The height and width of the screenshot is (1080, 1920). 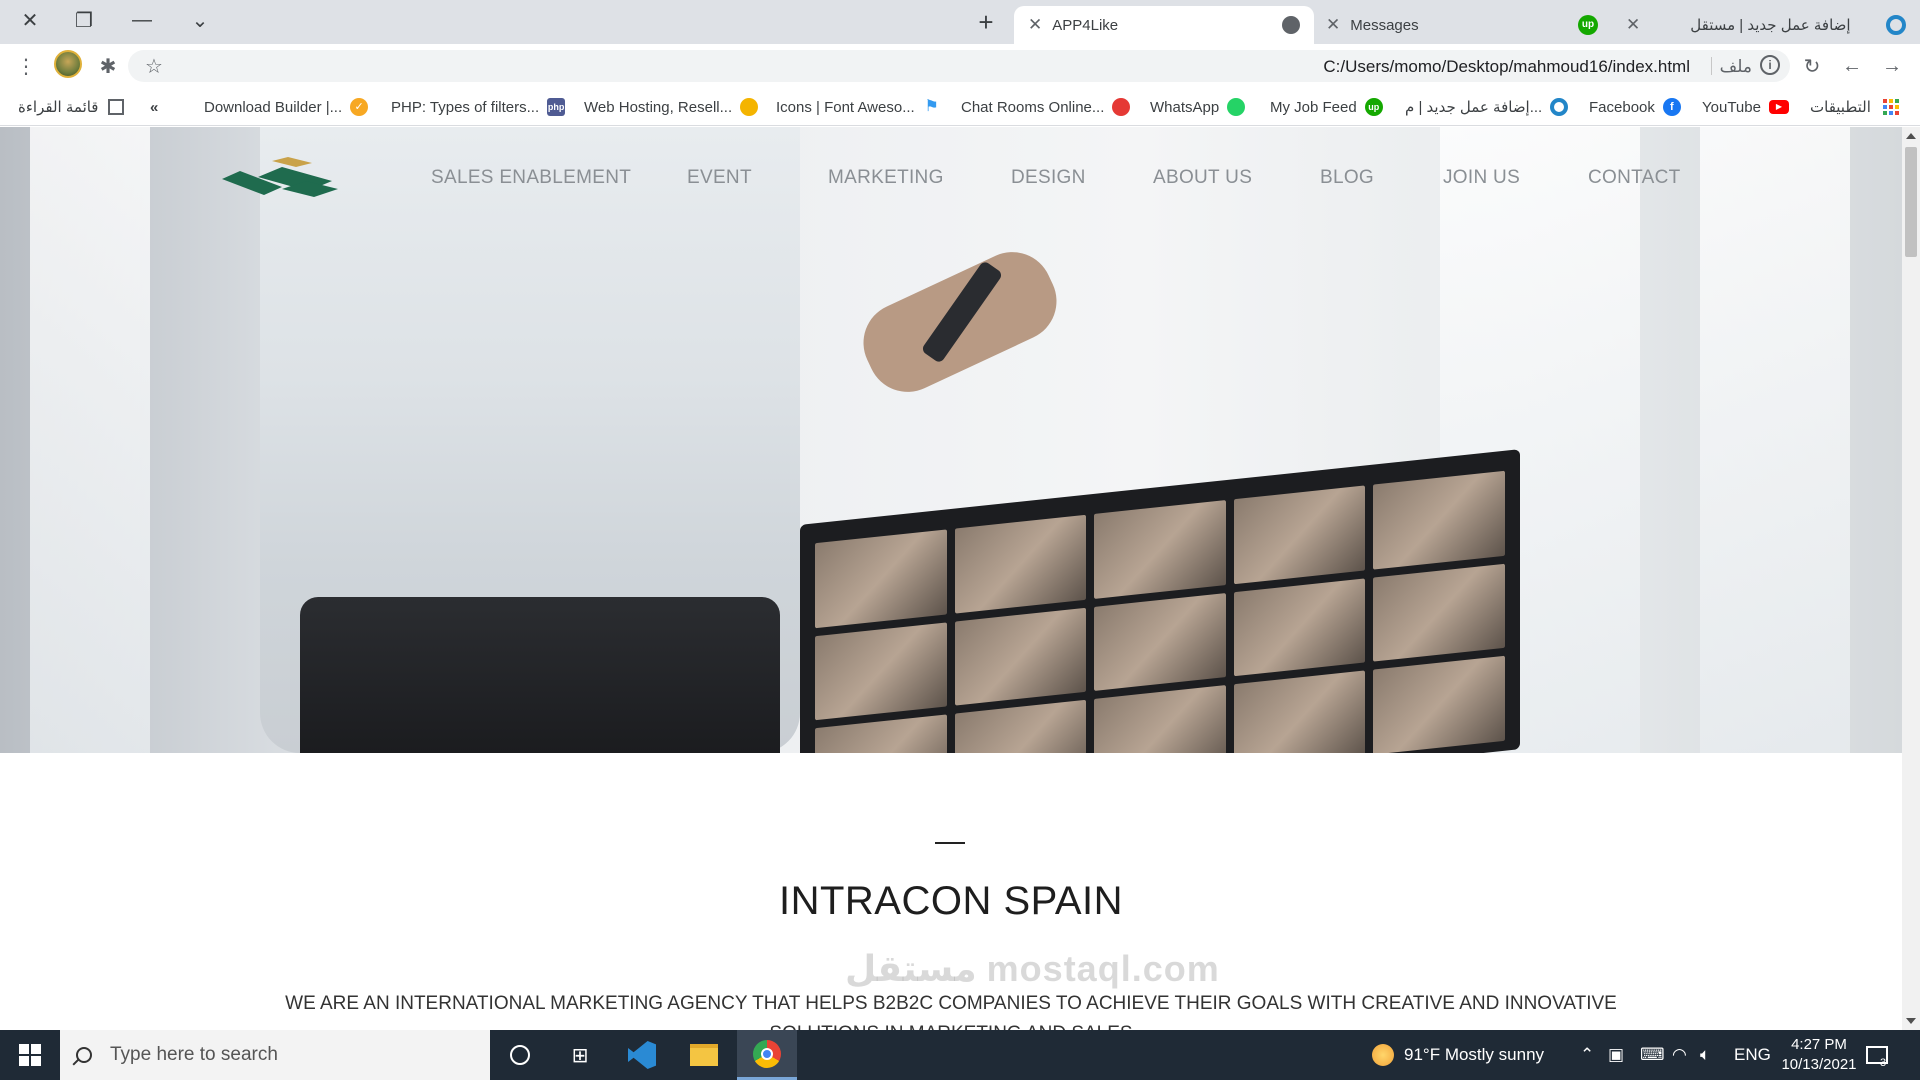 I want to click on facebook-icon: f, so click(x=1671, y=107).